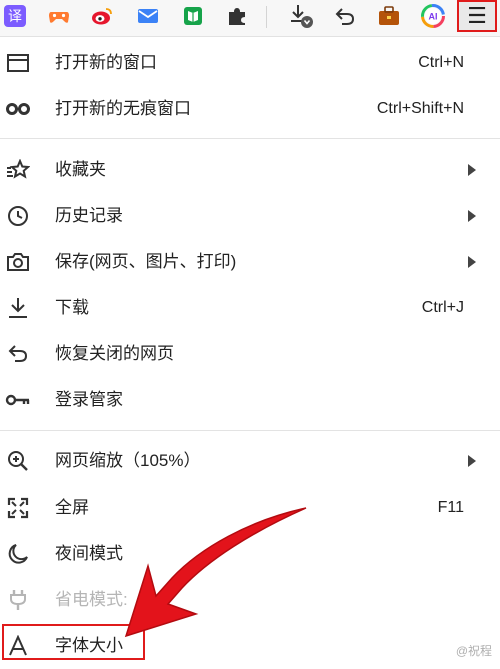 This screenshot has width=500, height=669. I want to click on menu-item-label: 夜间模式, so click(89, 553).